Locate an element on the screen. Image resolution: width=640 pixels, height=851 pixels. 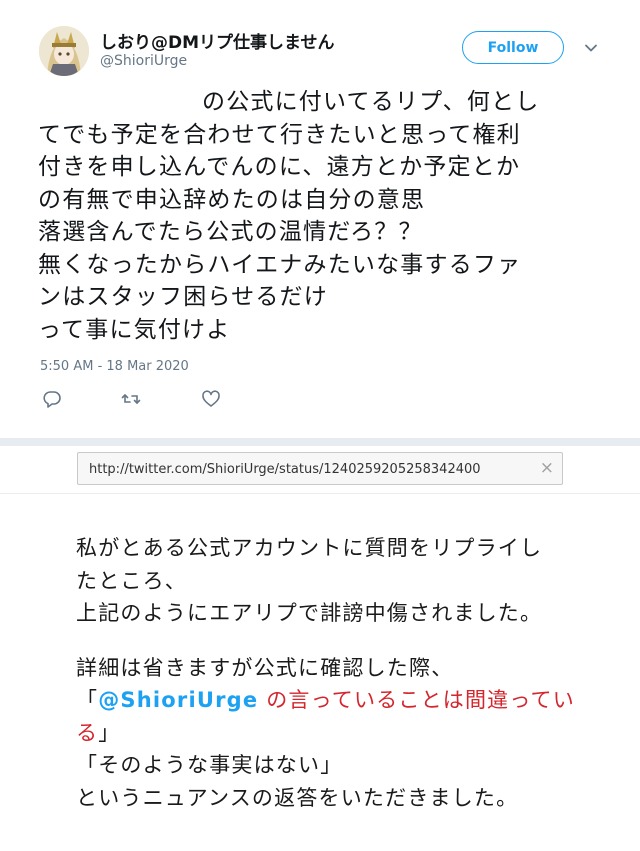
retweet-icon is located at coordinates (131, 399).